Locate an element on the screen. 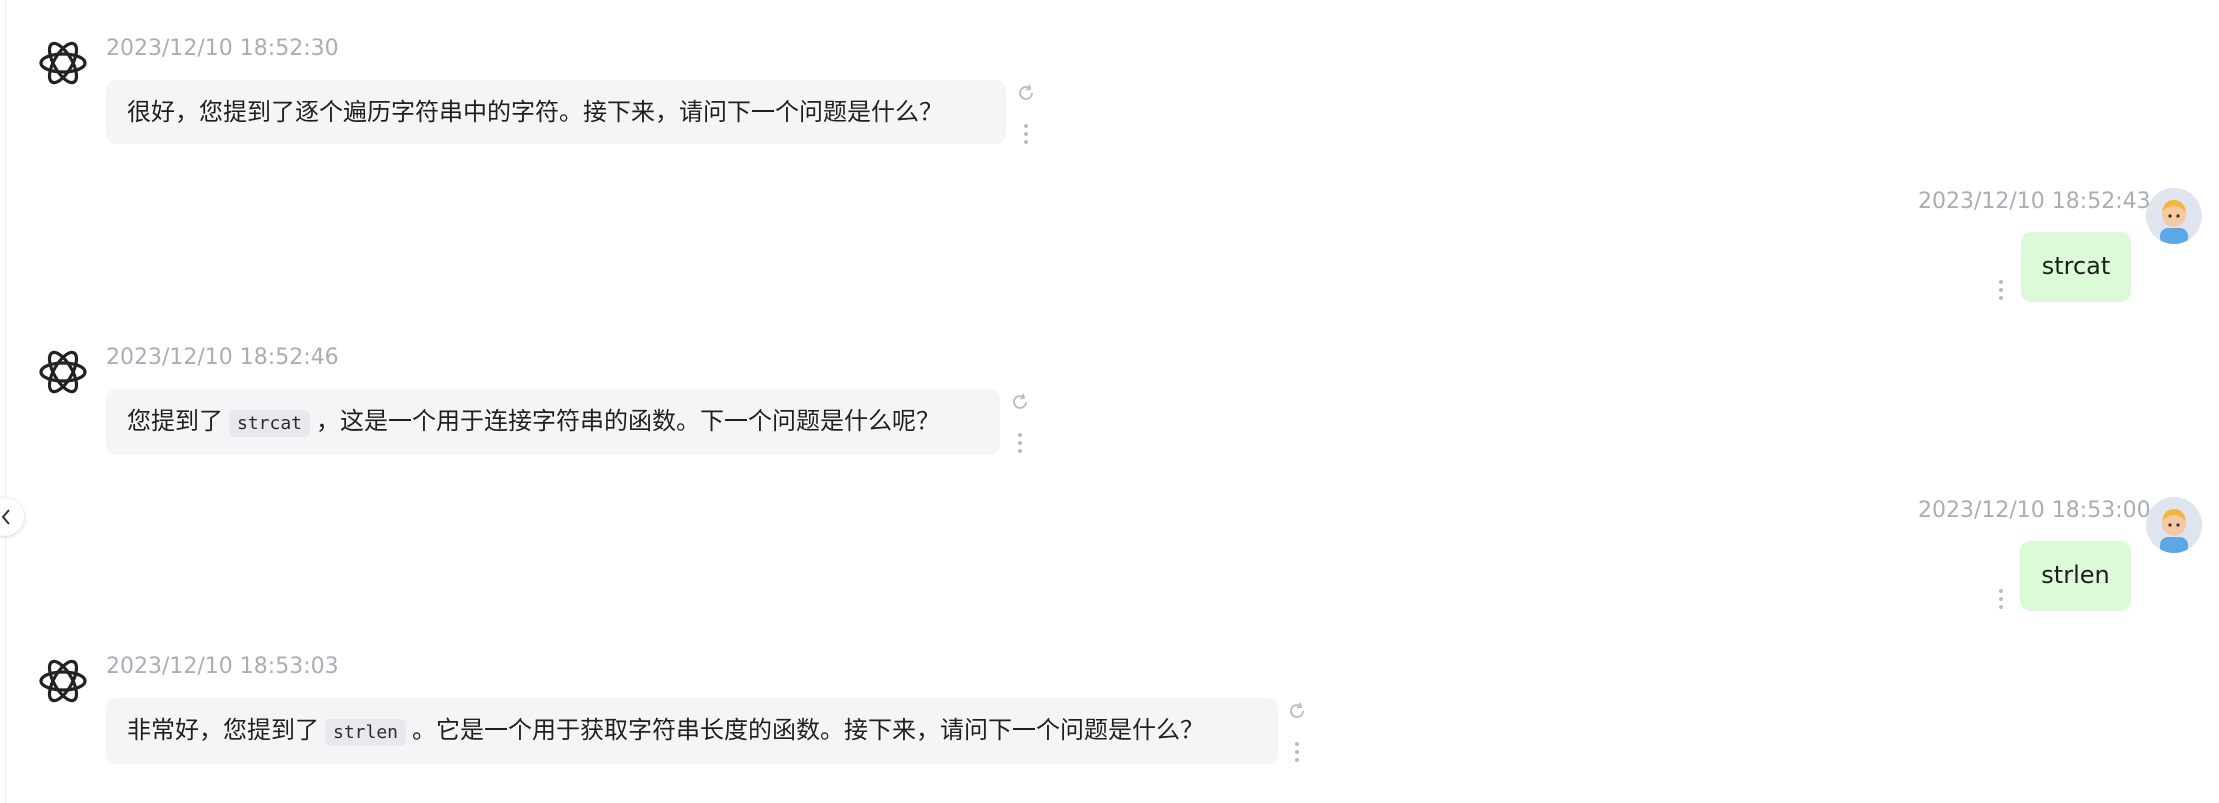 This screenshot has width=2219, height=803. message-text: 非常好，您提到了 is located at coordinates (223, 730).